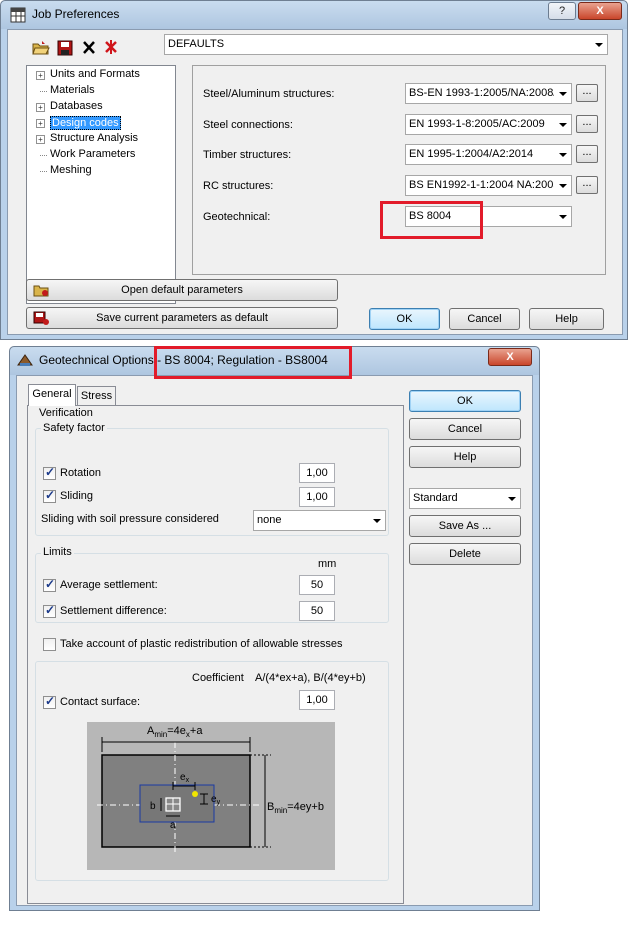 The height and width of the screenshot is (925, 628). What do you see at coordinates (111, 47) in the screenshot?
I see `delete-red-star-icon` at bounding box center [111, 47].